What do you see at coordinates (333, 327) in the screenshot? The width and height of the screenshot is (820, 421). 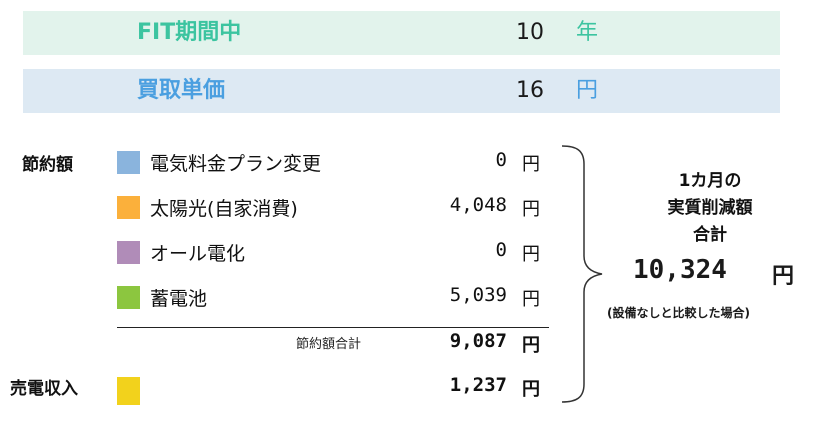 I see `subtotal-divider` at bounding box center [333, 327].